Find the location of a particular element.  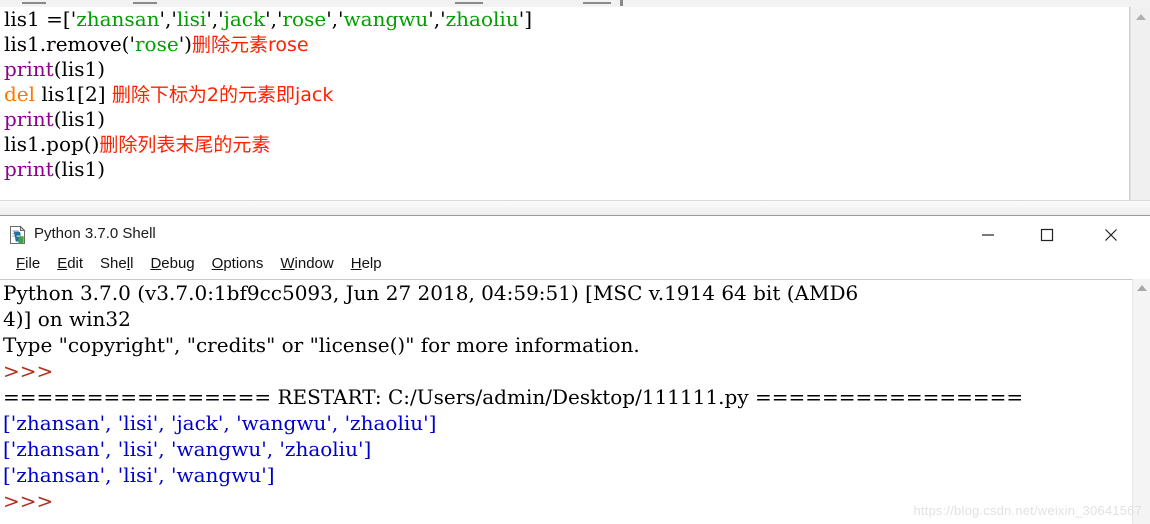

code-token-plain: lis1.remove(' is located at coordinates (69, 44).